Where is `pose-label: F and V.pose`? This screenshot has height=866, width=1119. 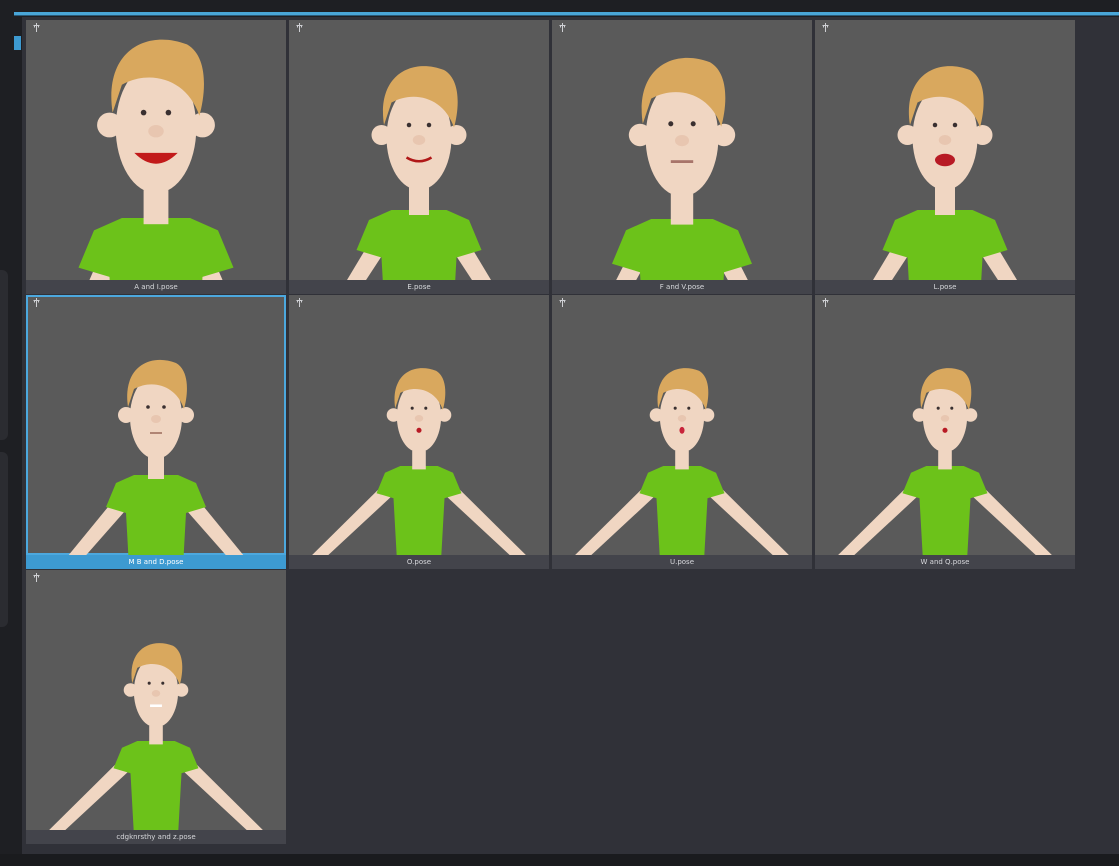
pose-label: F and V.pose is located at coordinates (682, 287).